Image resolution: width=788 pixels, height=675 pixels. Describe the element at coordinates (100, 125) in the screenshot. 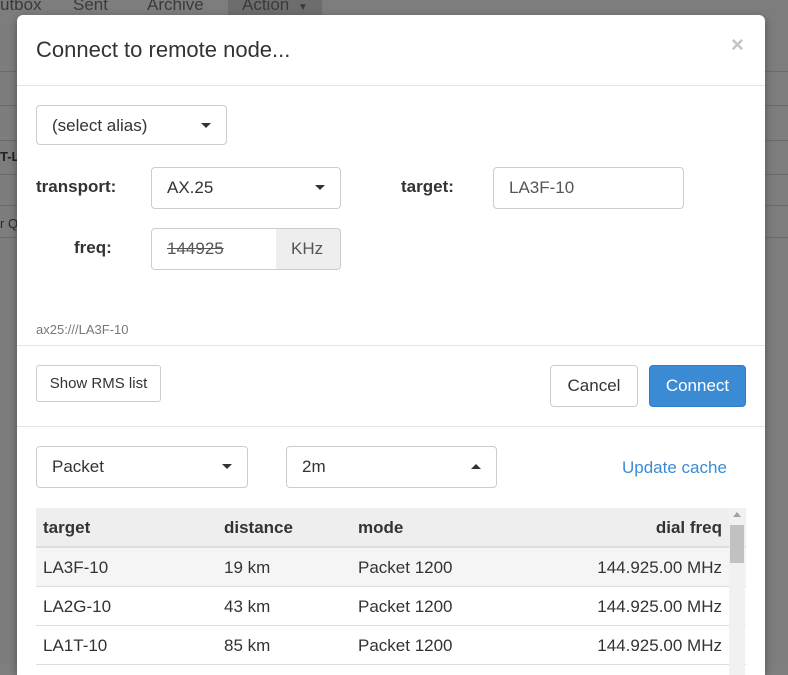

I see `alias-select-value: (select alias)` at that location.